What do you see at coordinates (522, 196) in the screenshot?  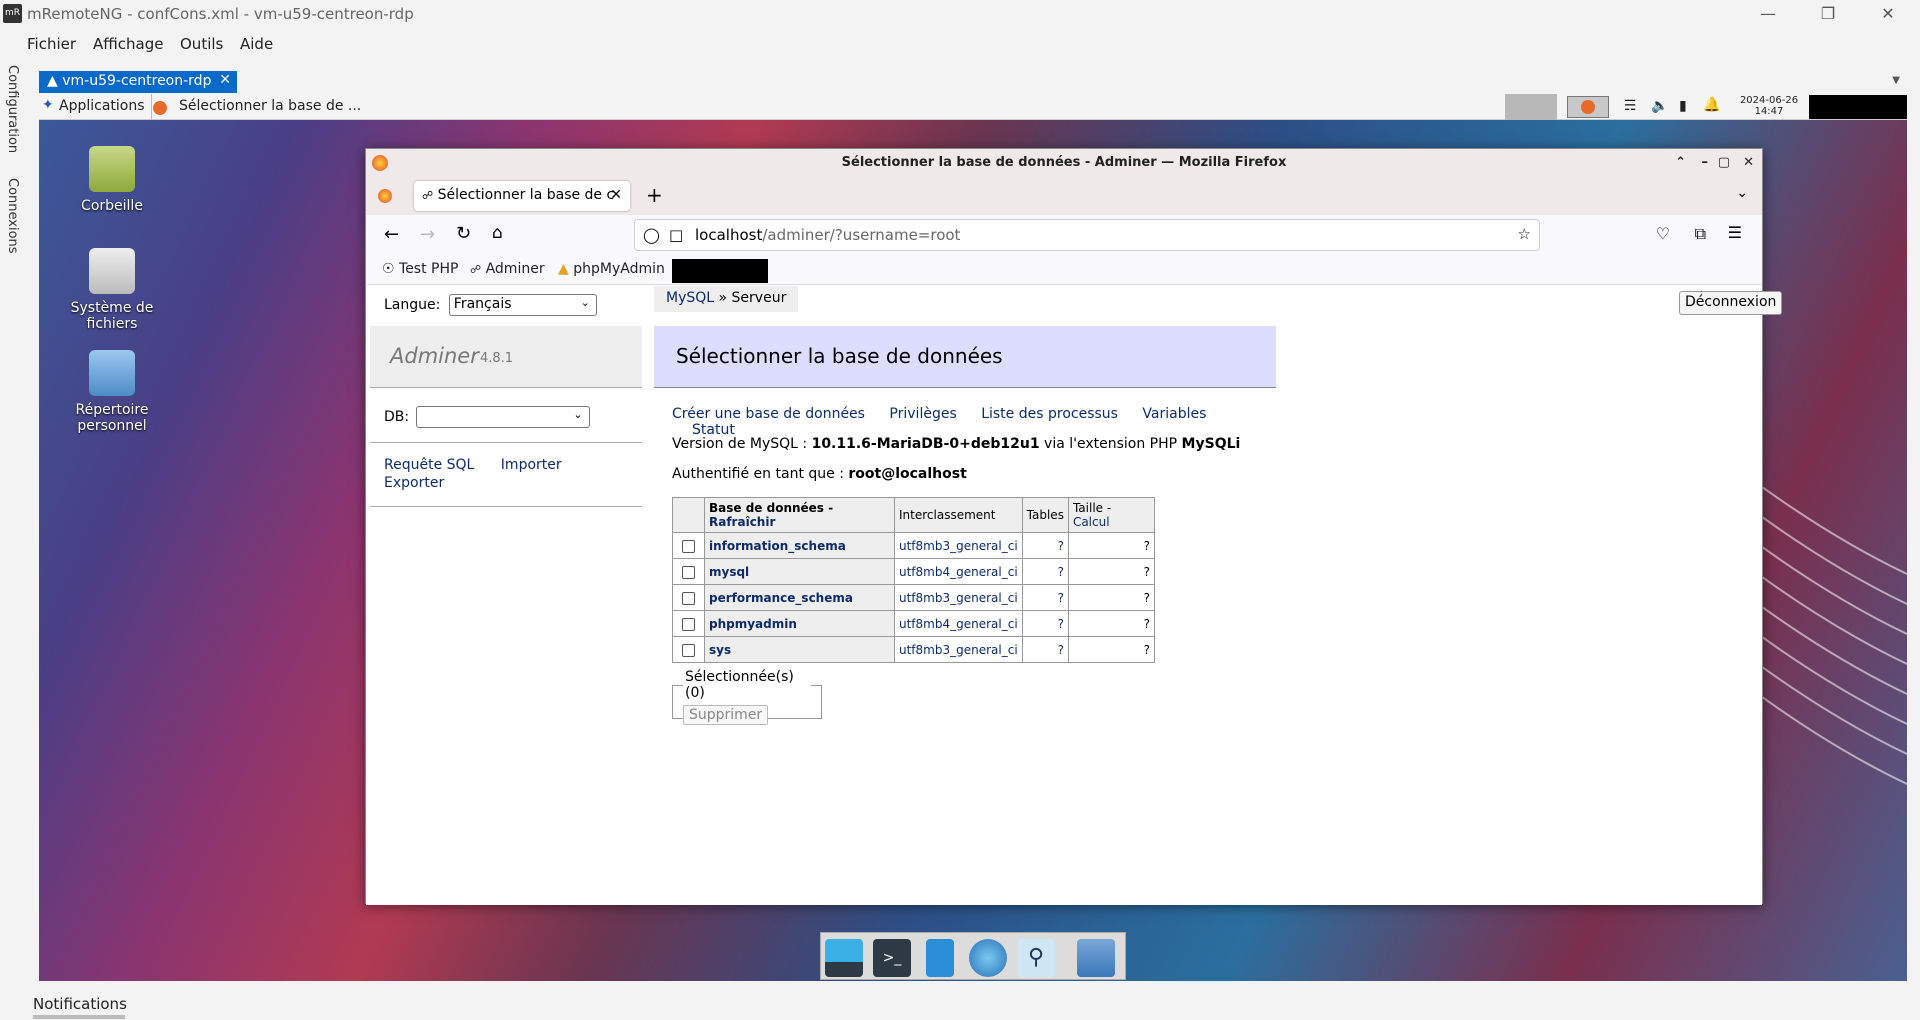 I see `browser-tab: ☍ Sélectionner la base de c ✕` at bounding box center [522, 196].